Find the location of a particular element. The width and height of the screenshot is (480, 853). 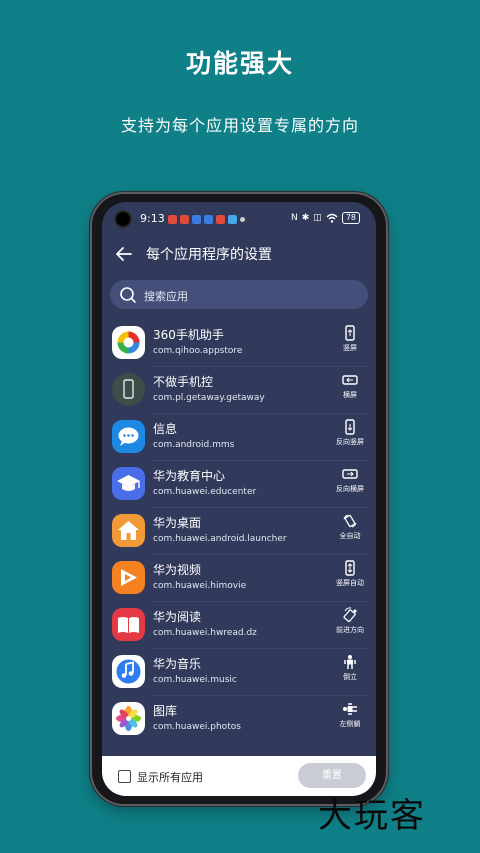

lying-left-icon is located at coordinates (350, 709).